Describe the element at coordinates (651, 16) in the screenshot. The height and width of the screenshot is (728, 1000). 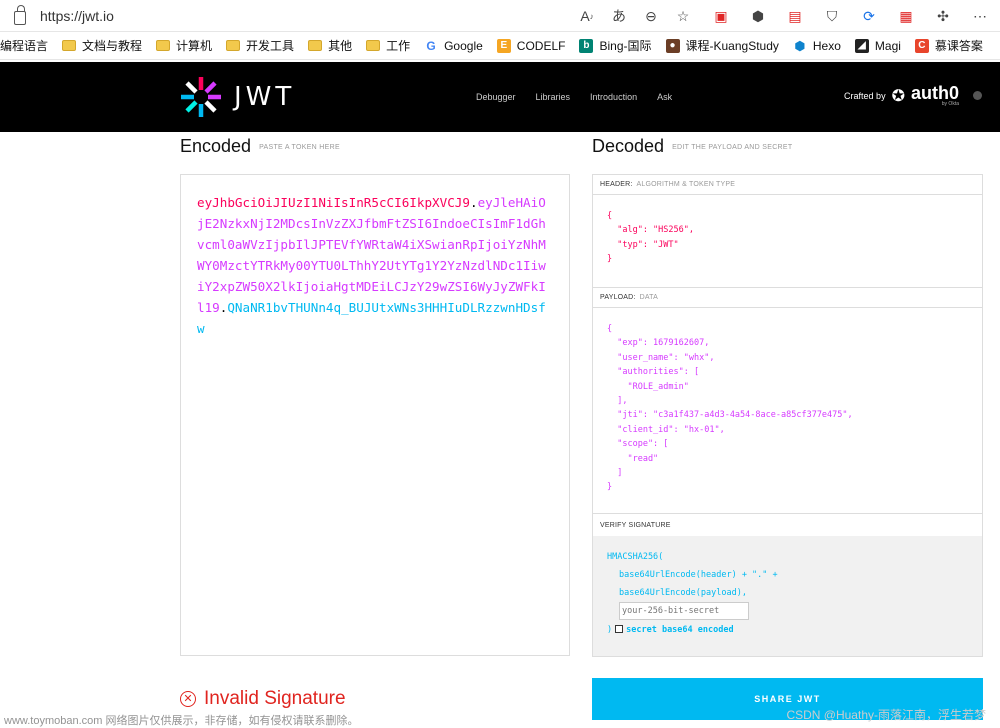
I see `zoom-icon: ⊖` at that location.